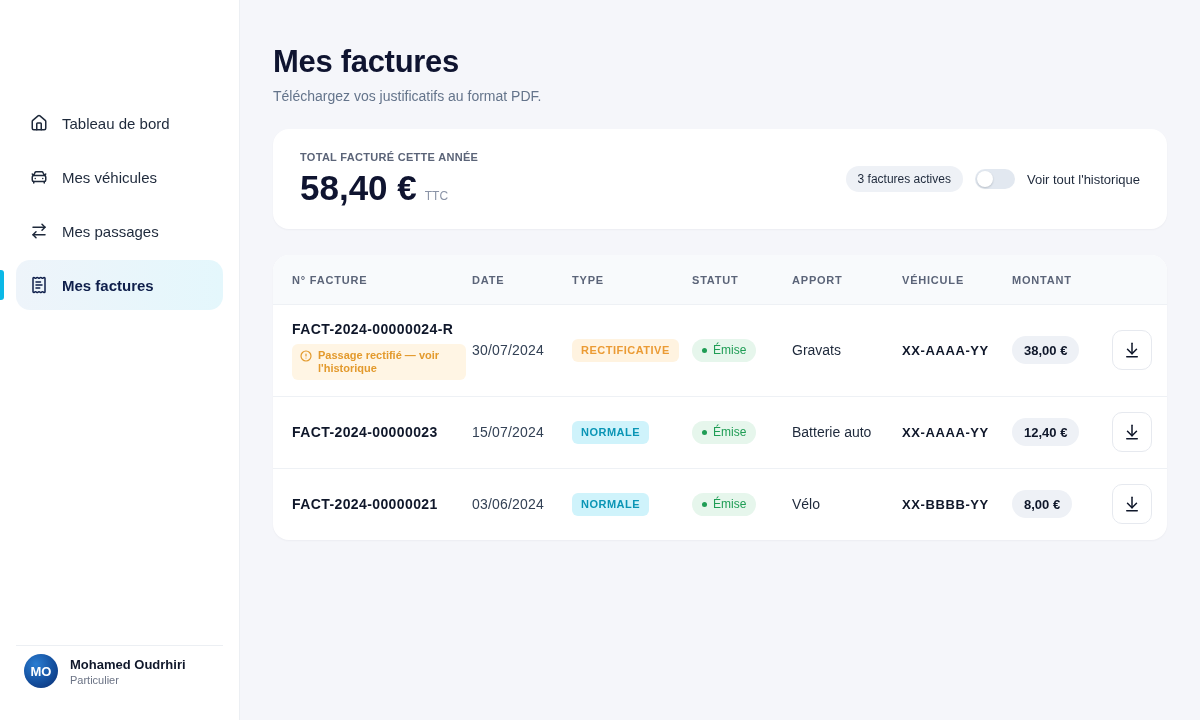 Image resolution: width=1200 pixels, height=720 pixels. I want to click on notice-text: Passage rectifié — voir l'historique, so click(379, 362).